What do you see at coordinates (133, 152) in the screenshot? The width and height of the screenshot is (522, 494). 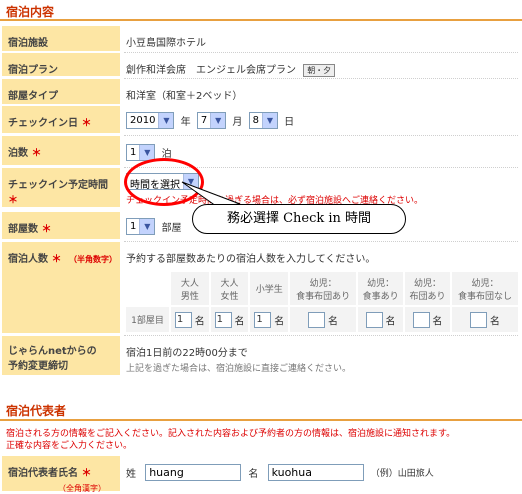 I see `nights-select-value: 1` at bounding box center [133, 152].